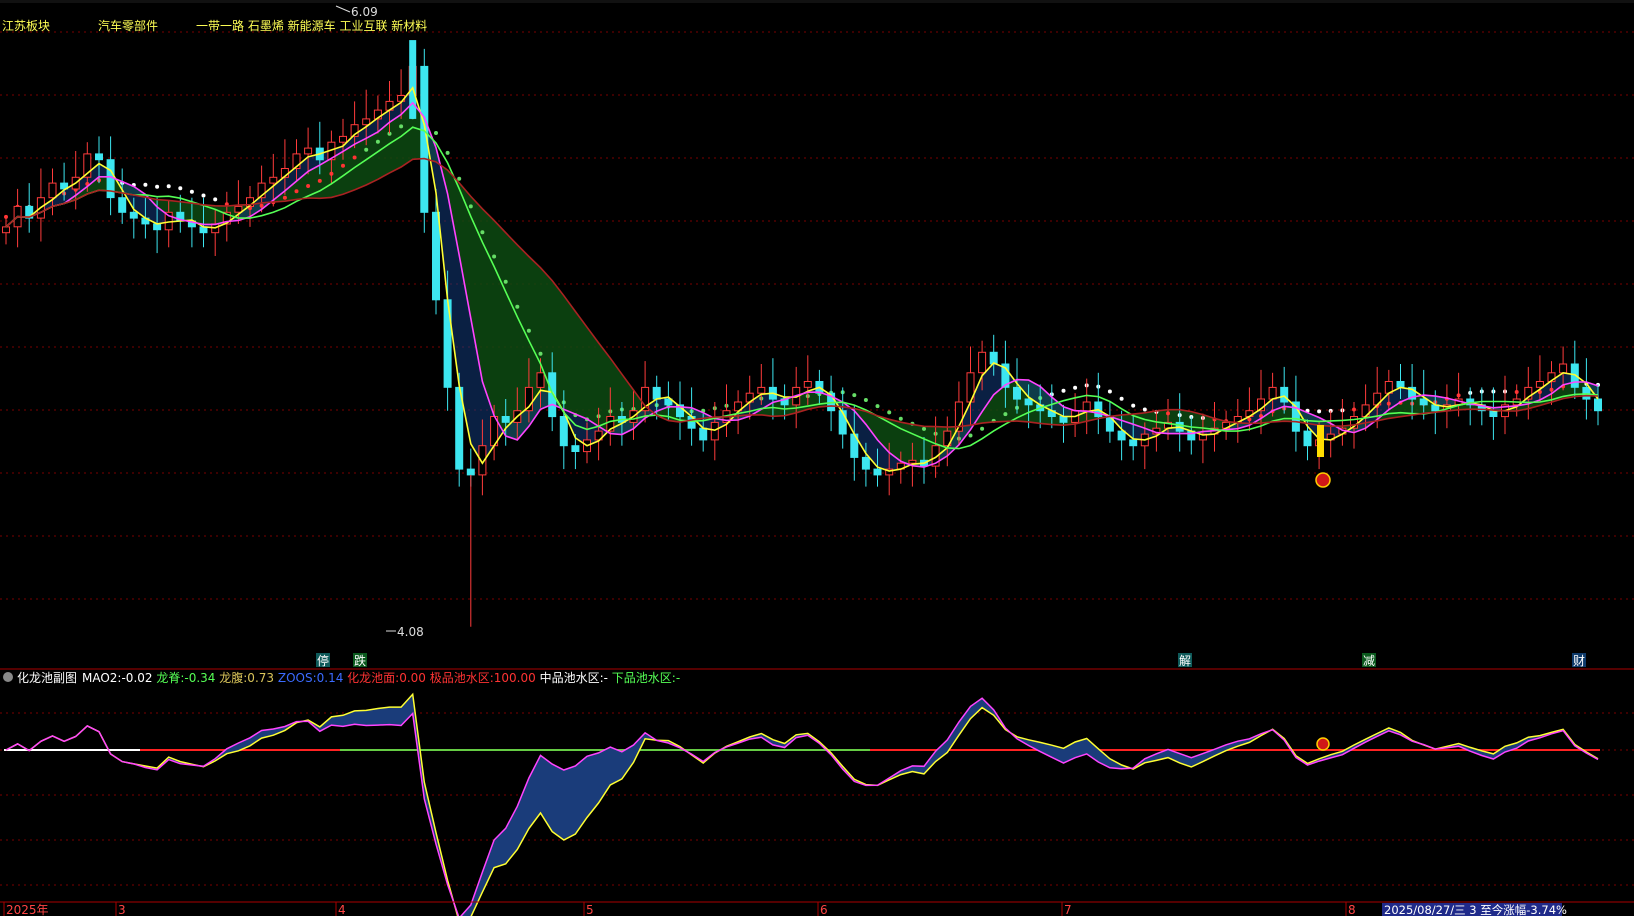 The width and height of the screenshot is (1634, 916). I want to click on time-axis-label: 5, so click(590, 909).